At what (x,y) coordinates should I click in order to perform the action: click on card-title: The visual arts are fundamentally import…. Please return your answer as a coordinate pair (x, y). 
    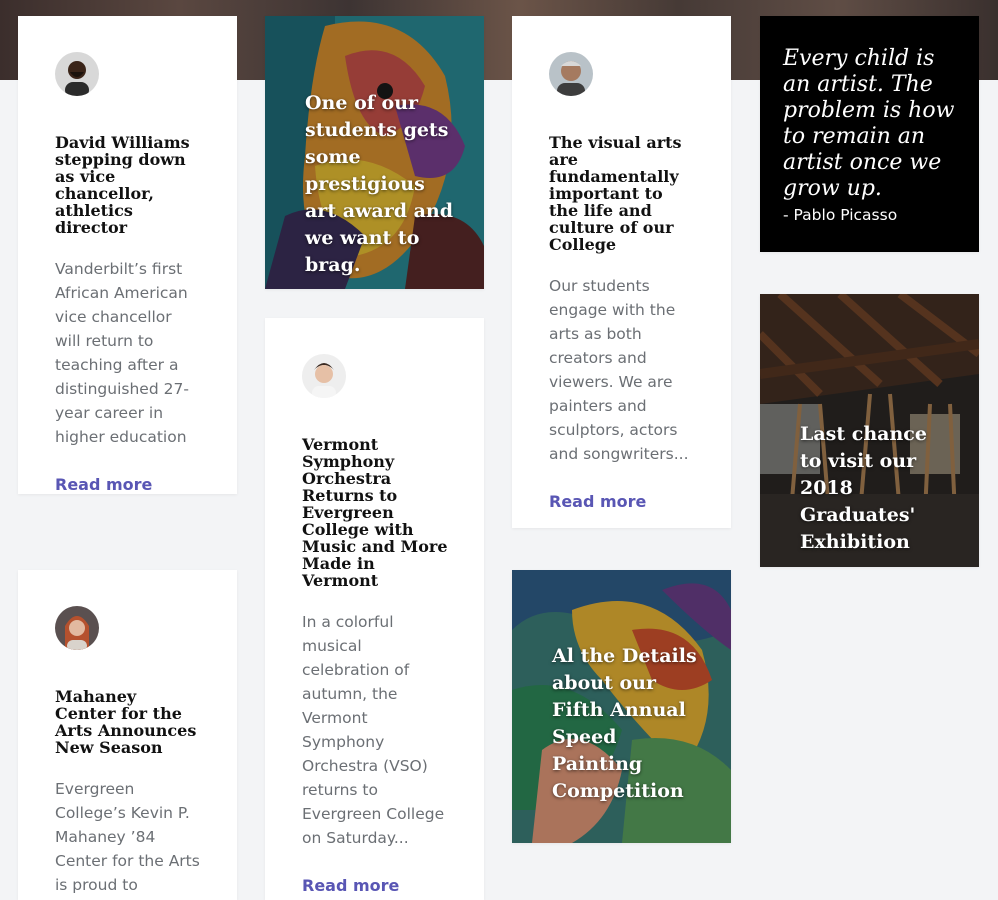
    Looking at the image, I should click on (622, 193).